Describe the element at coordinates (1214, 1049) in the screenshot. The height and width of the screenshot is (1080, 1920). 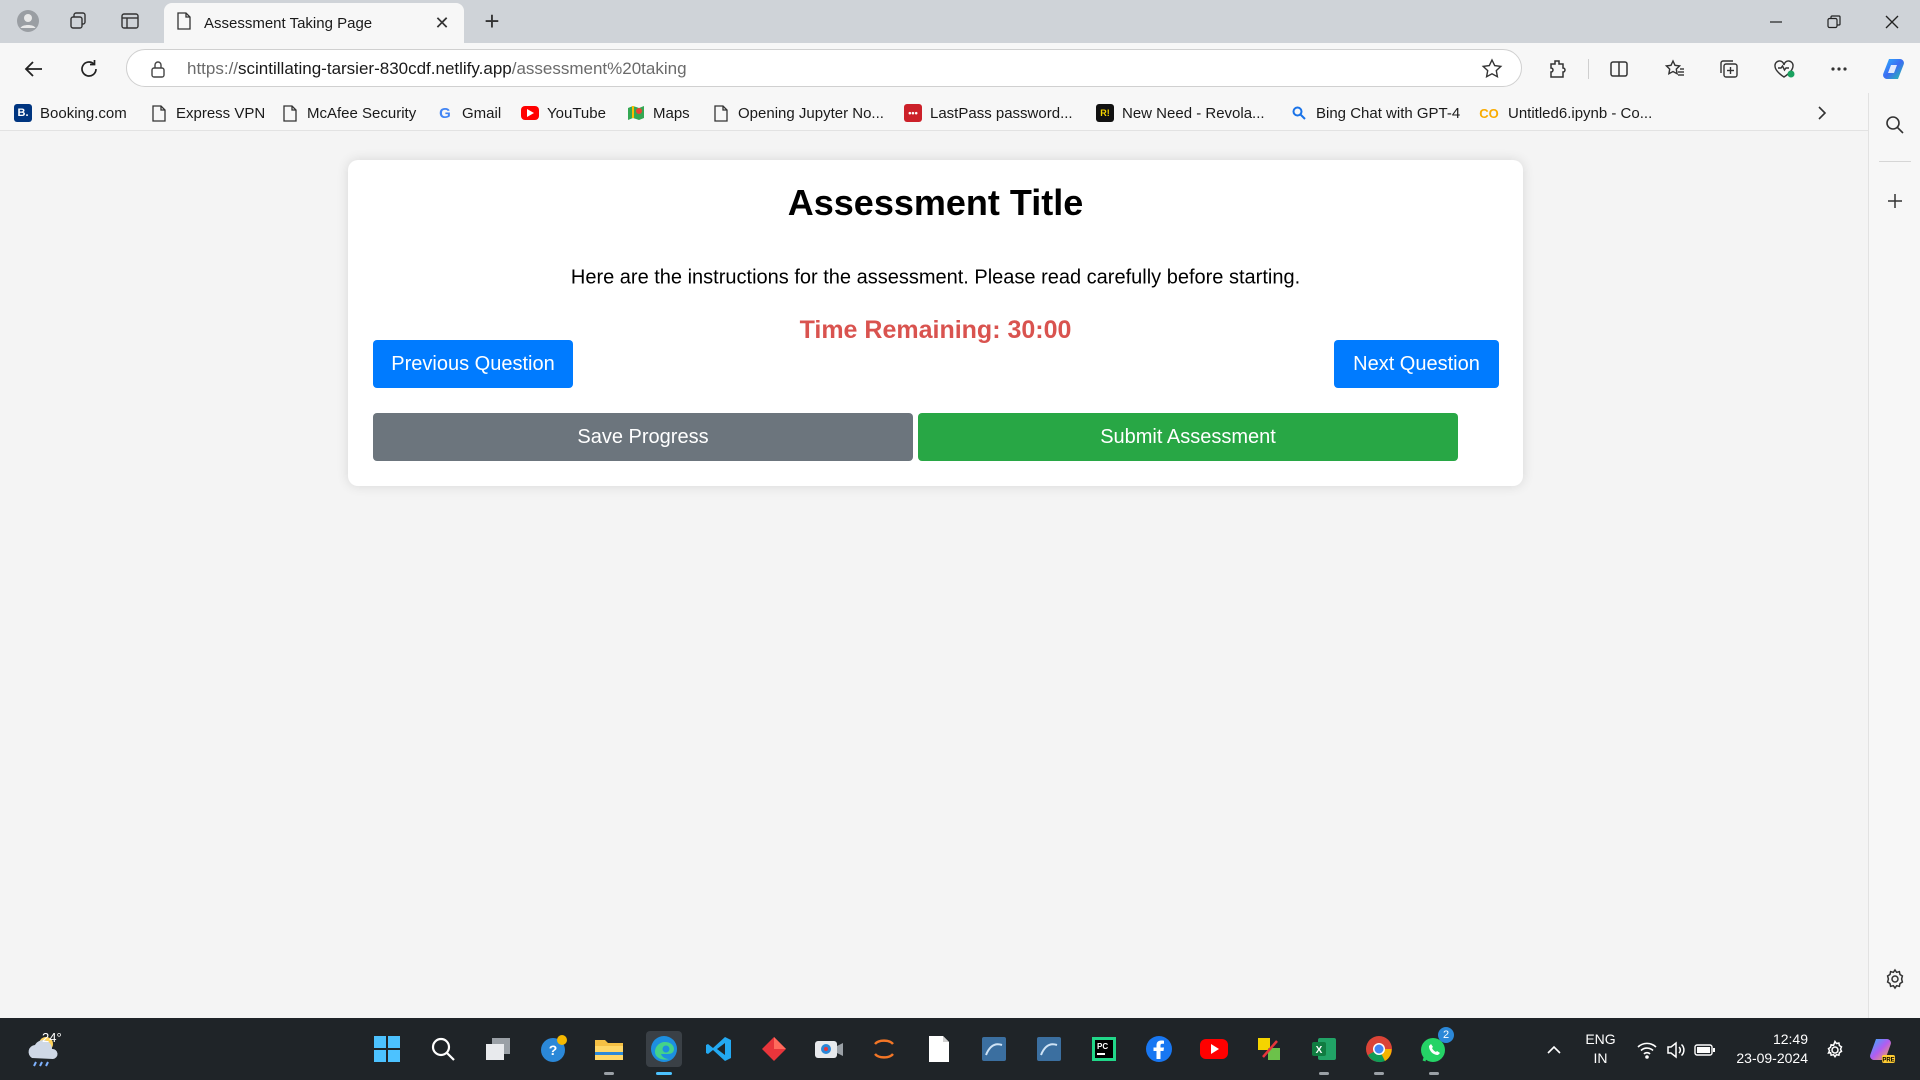
I see `youtube-app-icon` at that location.